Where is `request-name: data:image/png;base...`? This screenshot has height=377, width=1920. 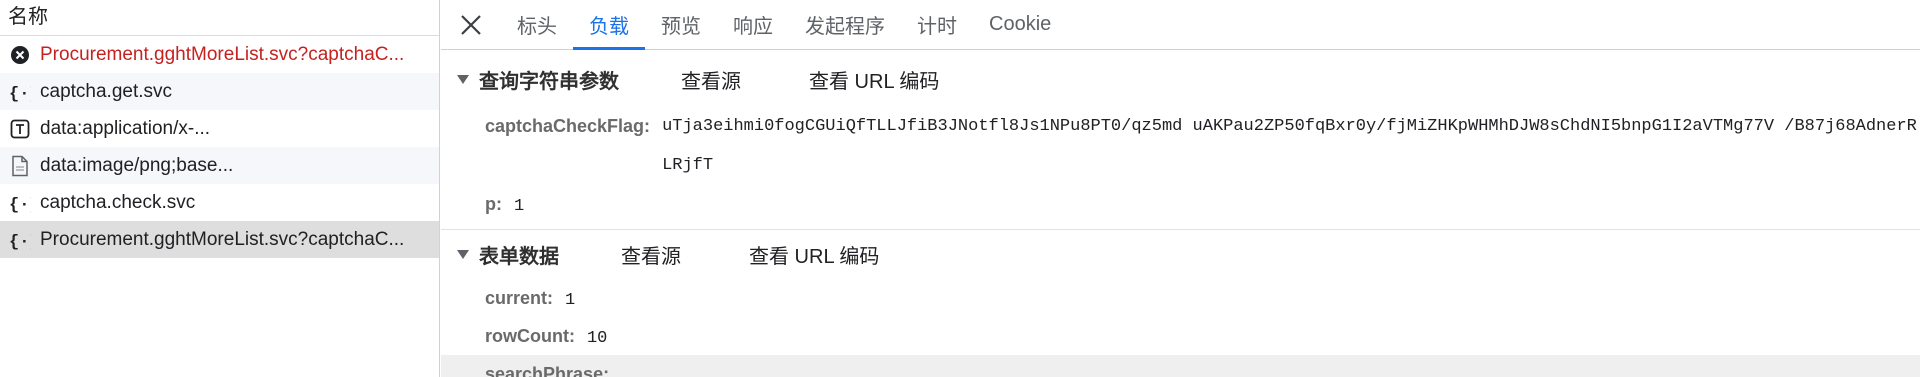 request-name: data:image/png;base... is located at coordinates (137, 165).